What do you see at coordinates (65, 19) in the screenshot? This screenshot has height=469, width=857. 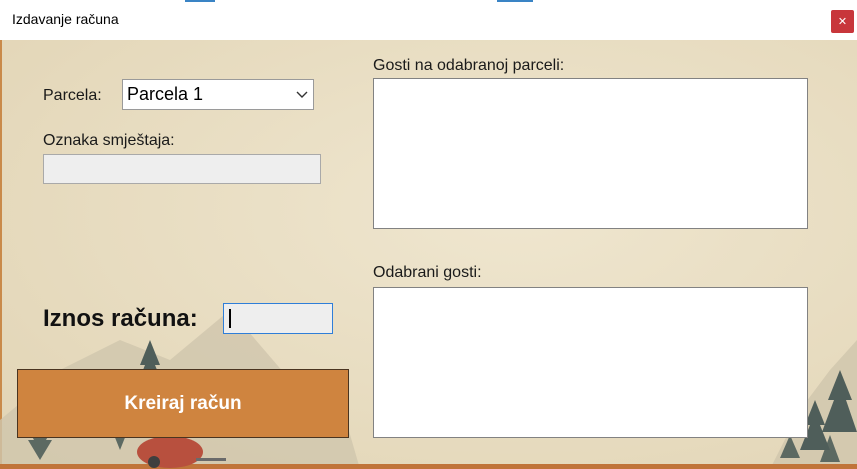 I see `window-title: Izdavanje računa` at bounding box center [65, 19].